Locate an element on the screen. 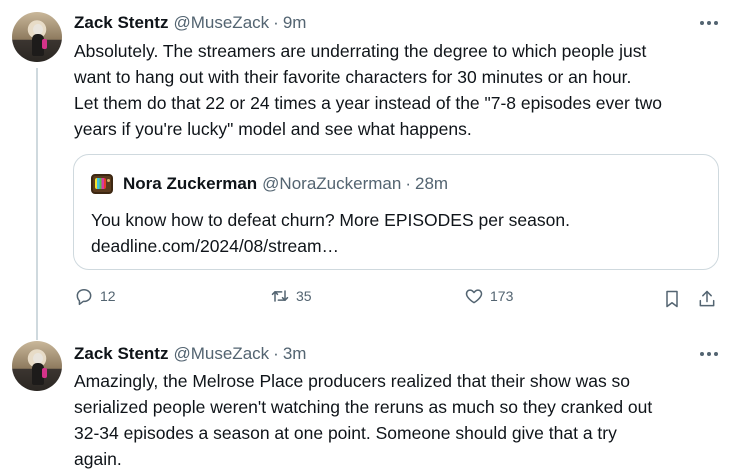  share-icon is located at coordinates (707, 298).